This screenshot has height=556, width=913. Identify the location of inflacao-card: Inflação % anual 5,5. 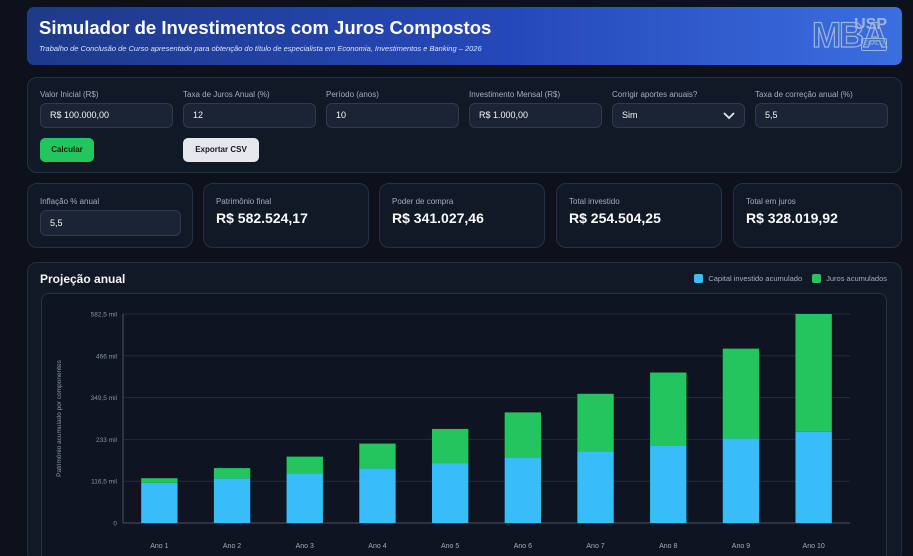
(110, 215).